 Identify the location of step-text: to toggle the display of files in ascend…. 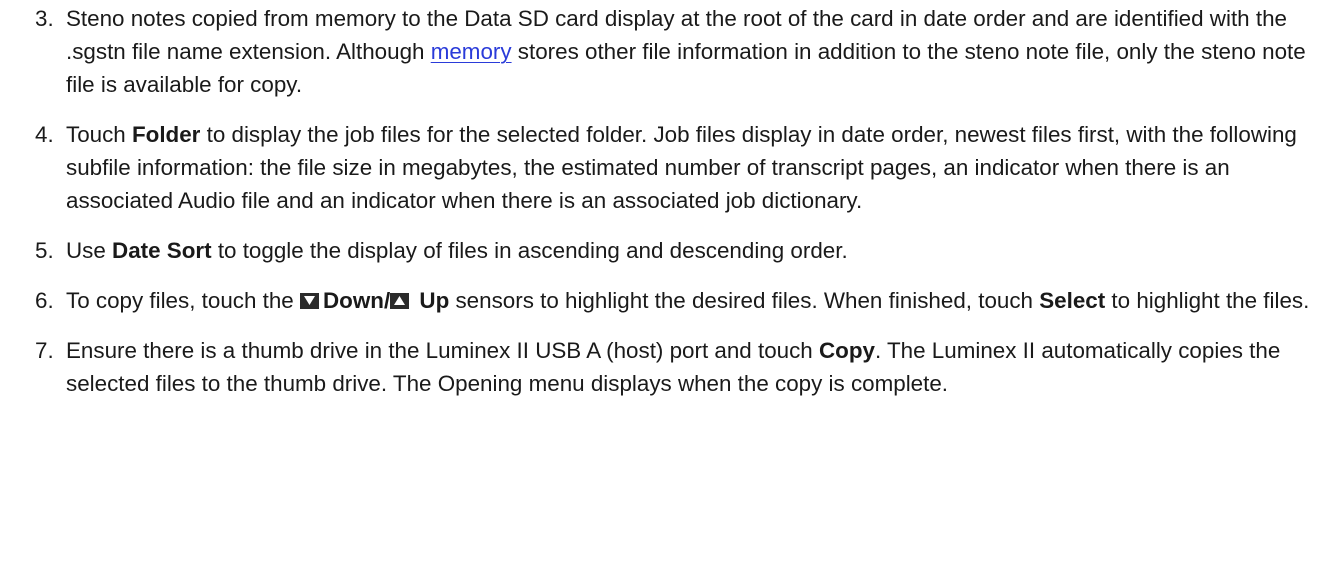
(529, 250).